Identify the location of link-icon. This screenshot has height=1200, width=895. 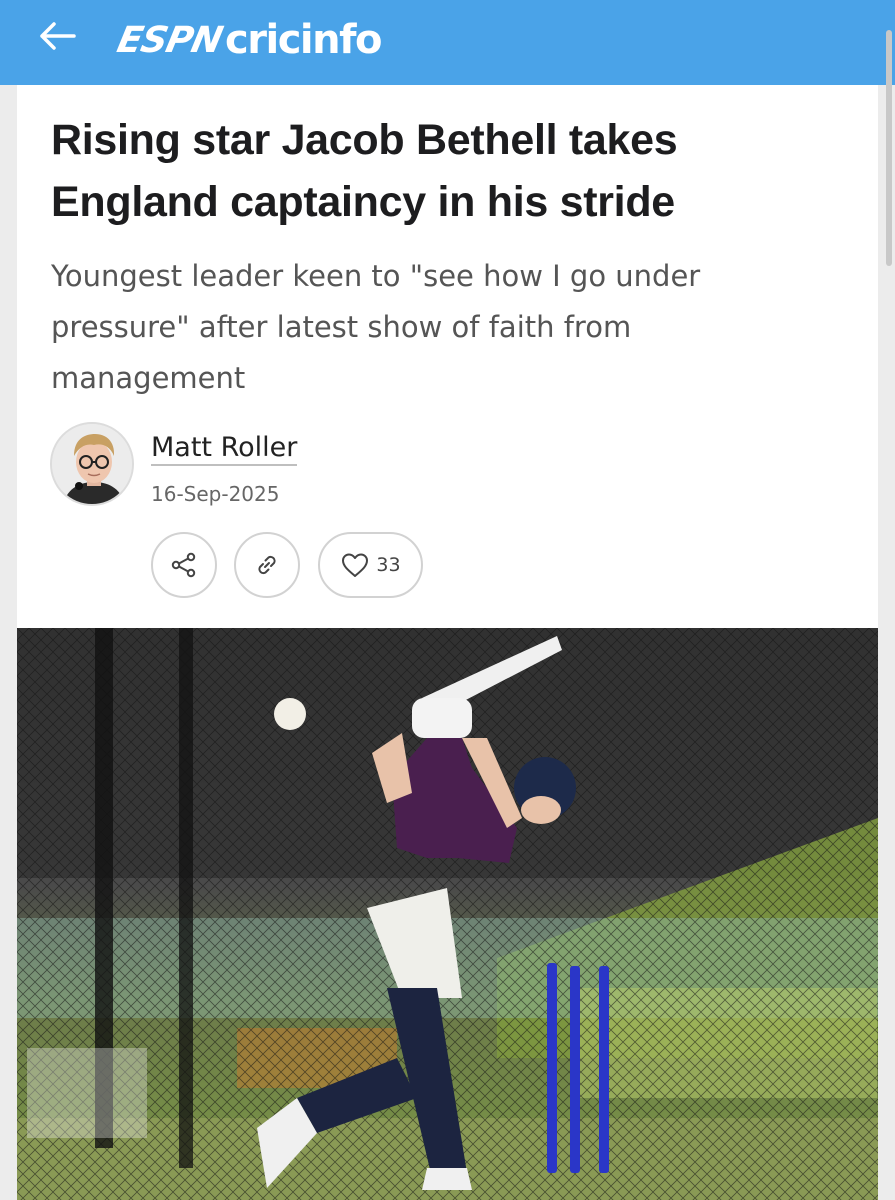
(267, 565).